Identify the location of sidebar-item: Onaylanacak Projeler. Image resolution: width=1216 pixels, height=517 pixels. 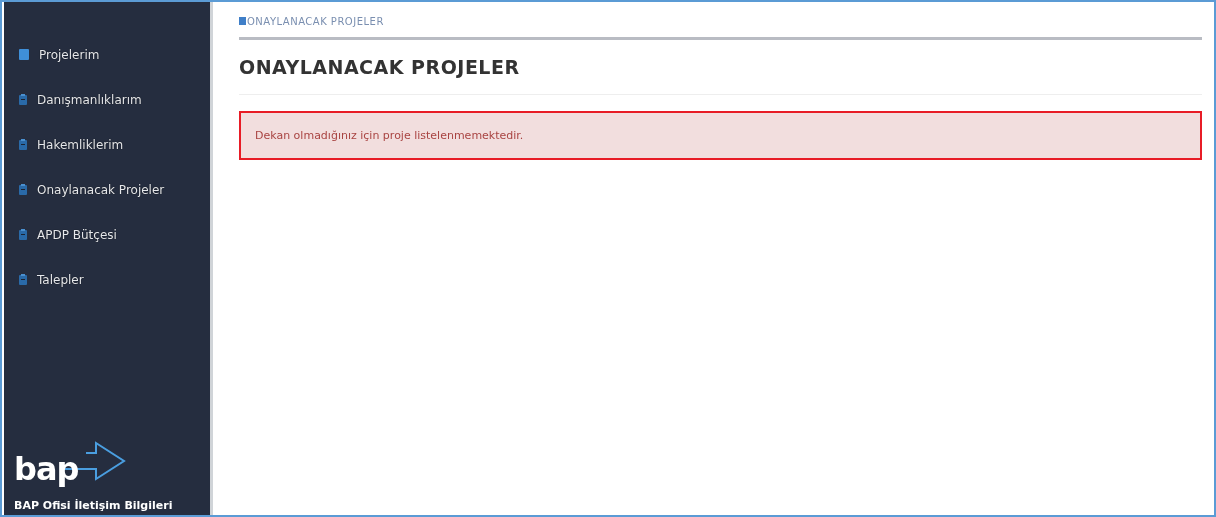
(107, 189).